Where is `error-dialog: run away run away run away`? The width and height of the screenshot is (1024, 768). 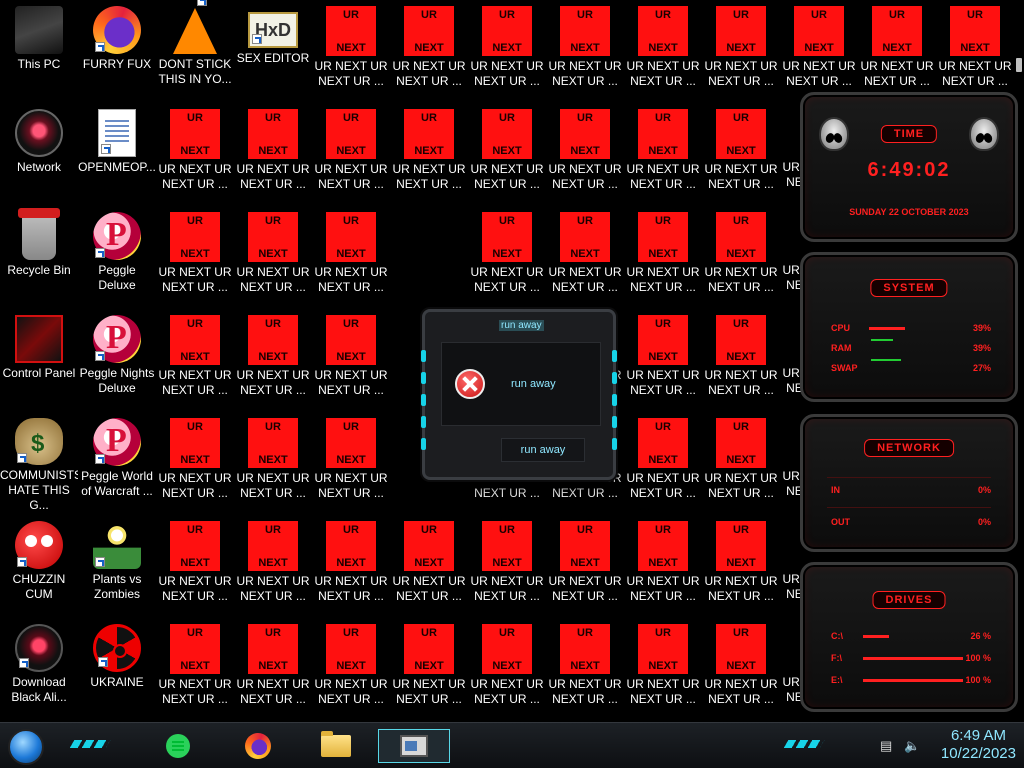 error-dialog: run away run away run away is located at coordinates (519, 394).